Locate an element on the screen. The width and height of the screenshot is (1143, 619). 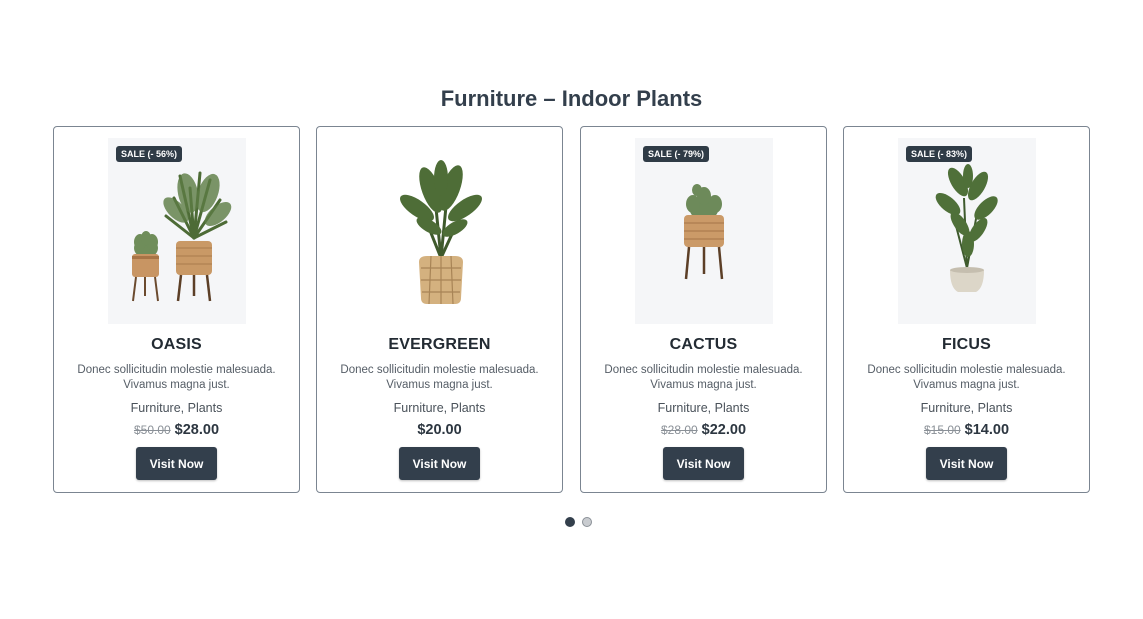
sale-price: $22.00 is located at coordinates (724, 430).